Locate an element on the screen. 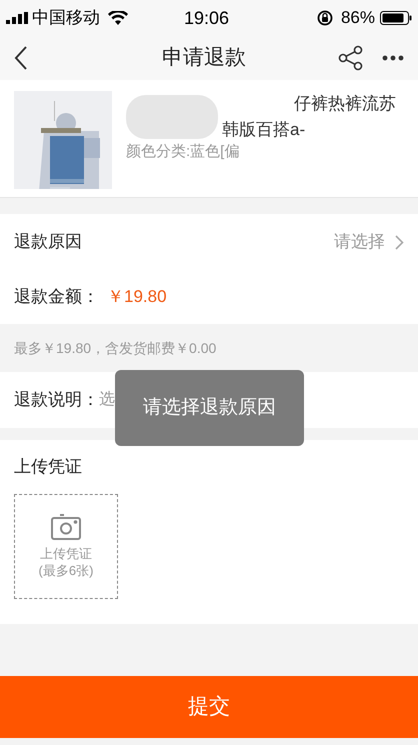 This screenshot has height=745, width=418. amount-label: 退款金额： is located at coordinates (56, 297).